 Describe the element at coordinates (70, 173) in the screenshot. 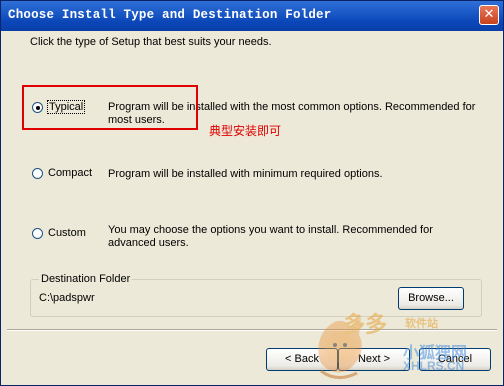

I see `option-label-compact: Compact` at that location.